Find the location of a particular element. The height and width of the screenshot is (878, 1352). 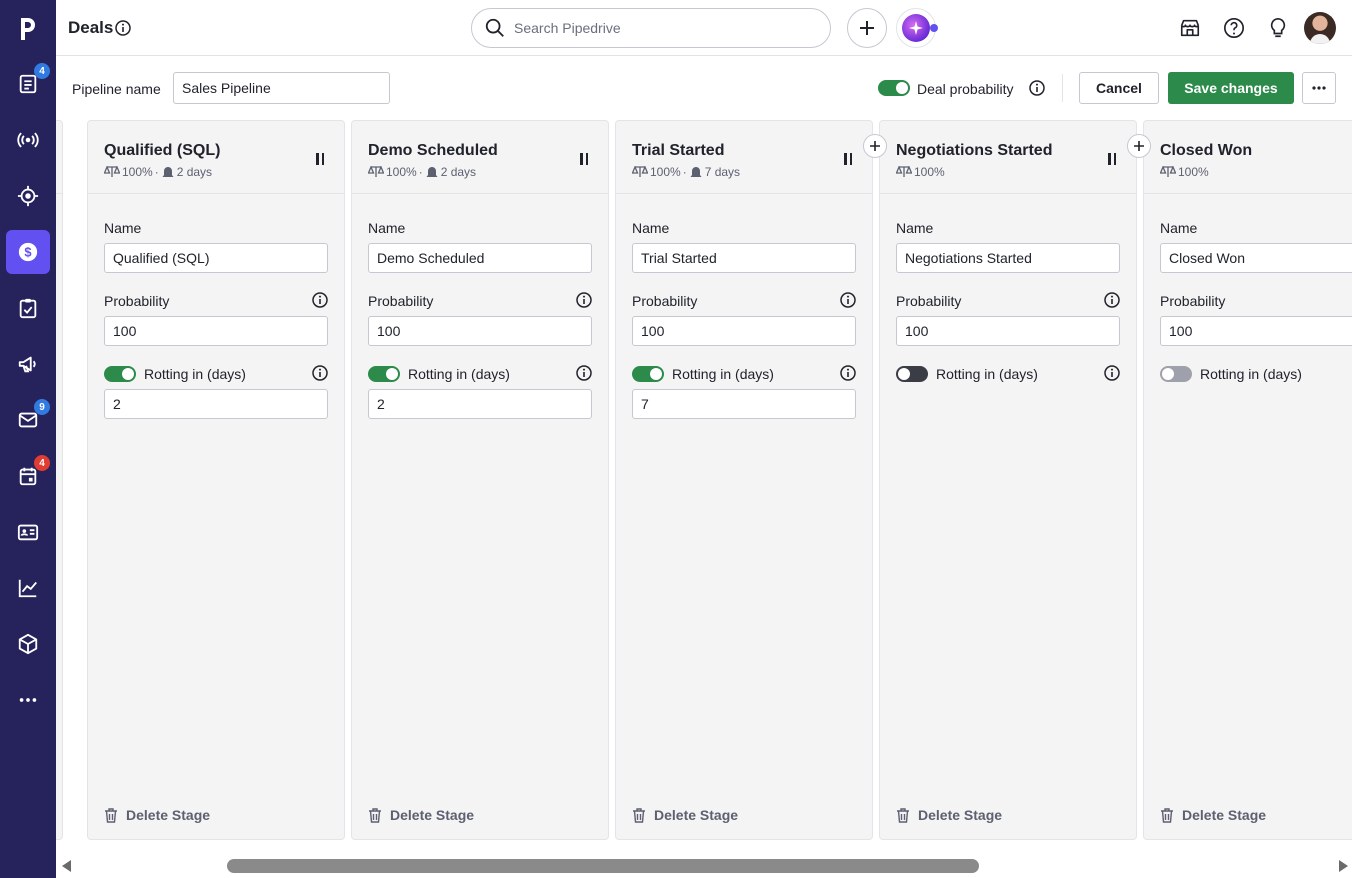

pipedrive-logo is located at coordinates (28, 28).